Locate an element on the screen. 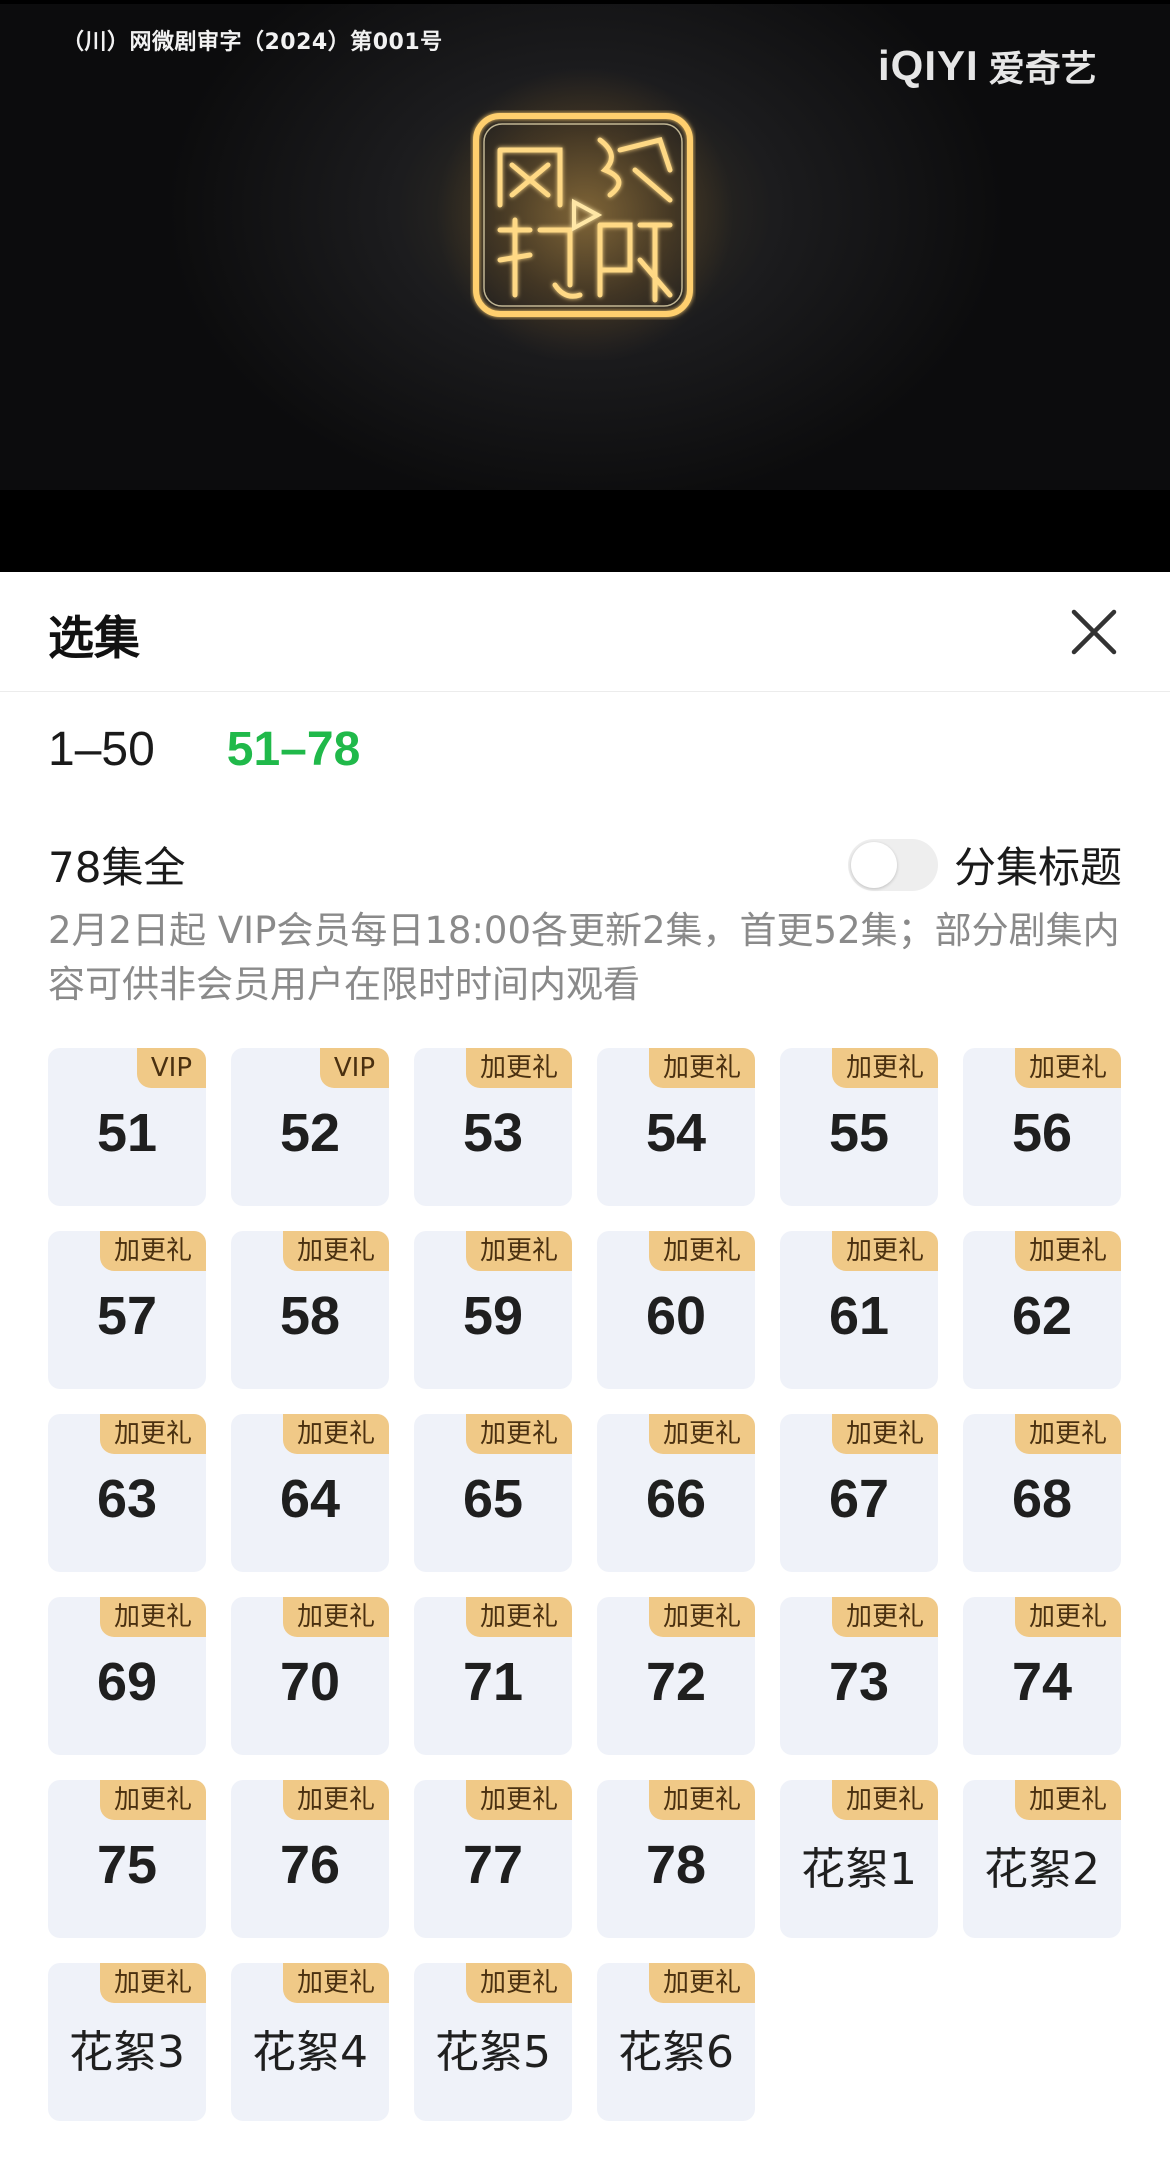 This screenshot has height=2184, width=1170. episode-tile: 加更礼 53 is located at coordinates (493, 1127).